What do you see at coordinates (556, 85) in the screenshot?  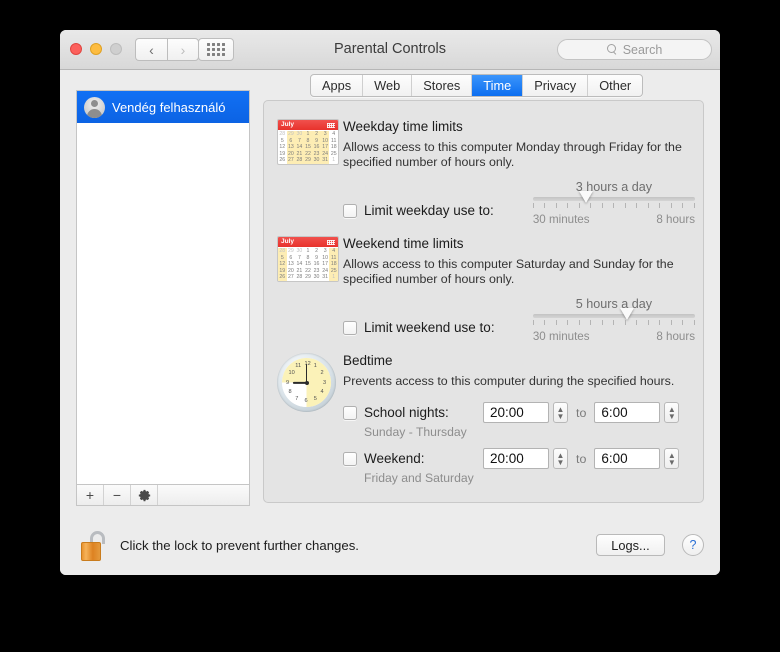 I see `tab-privacy: Privacy` at bounding box center [556, 85].